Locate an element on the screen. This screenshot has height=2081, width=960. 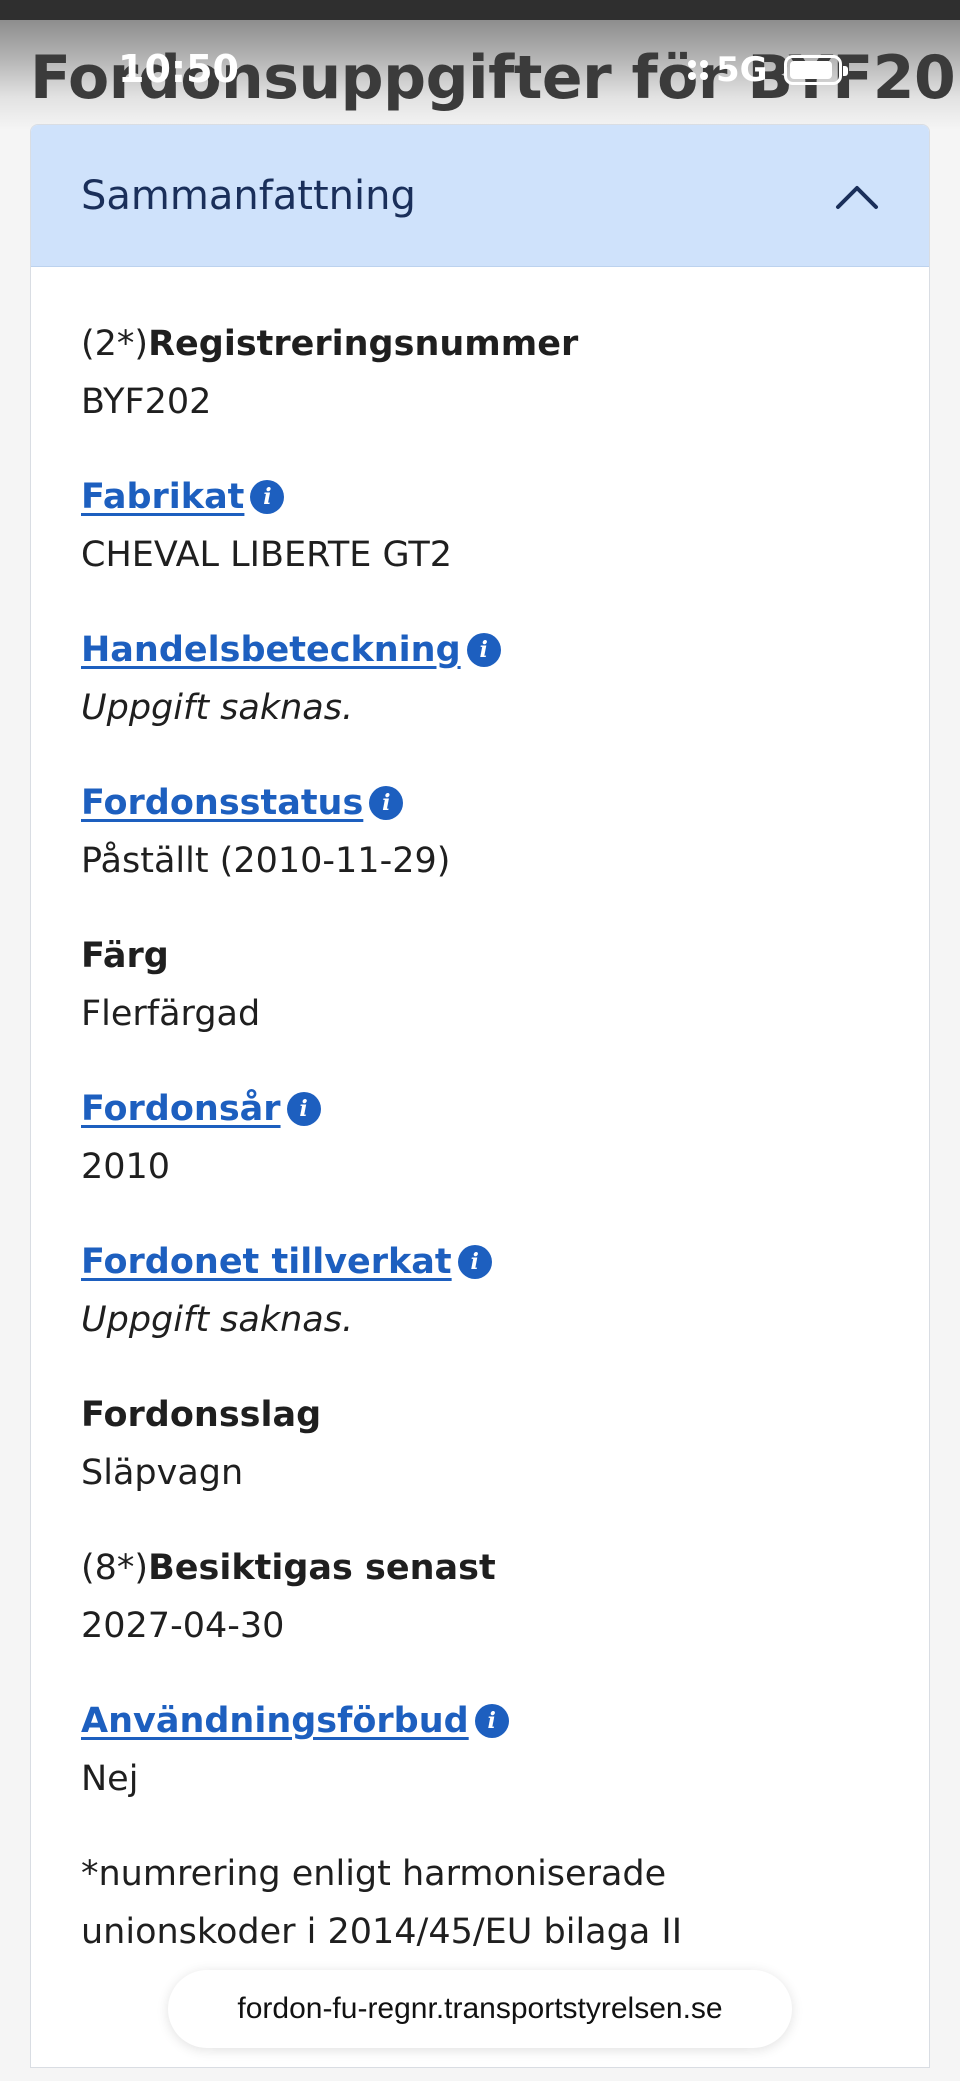
chevron-up-icon is located at coordinates (857, 196).